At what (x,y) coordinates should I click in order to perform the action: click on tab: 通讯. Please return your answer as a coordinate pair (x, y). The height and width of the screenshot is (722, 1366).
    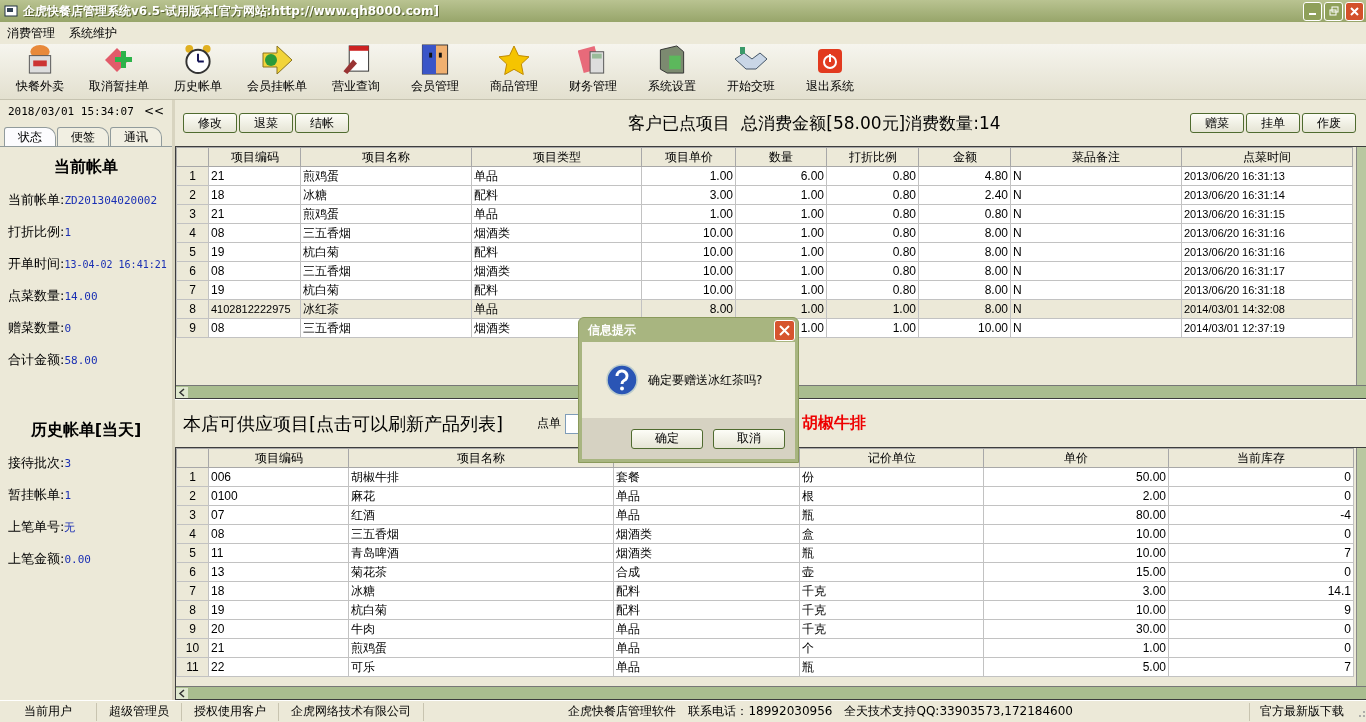
    Looking at the image, I should click on (136, 136).